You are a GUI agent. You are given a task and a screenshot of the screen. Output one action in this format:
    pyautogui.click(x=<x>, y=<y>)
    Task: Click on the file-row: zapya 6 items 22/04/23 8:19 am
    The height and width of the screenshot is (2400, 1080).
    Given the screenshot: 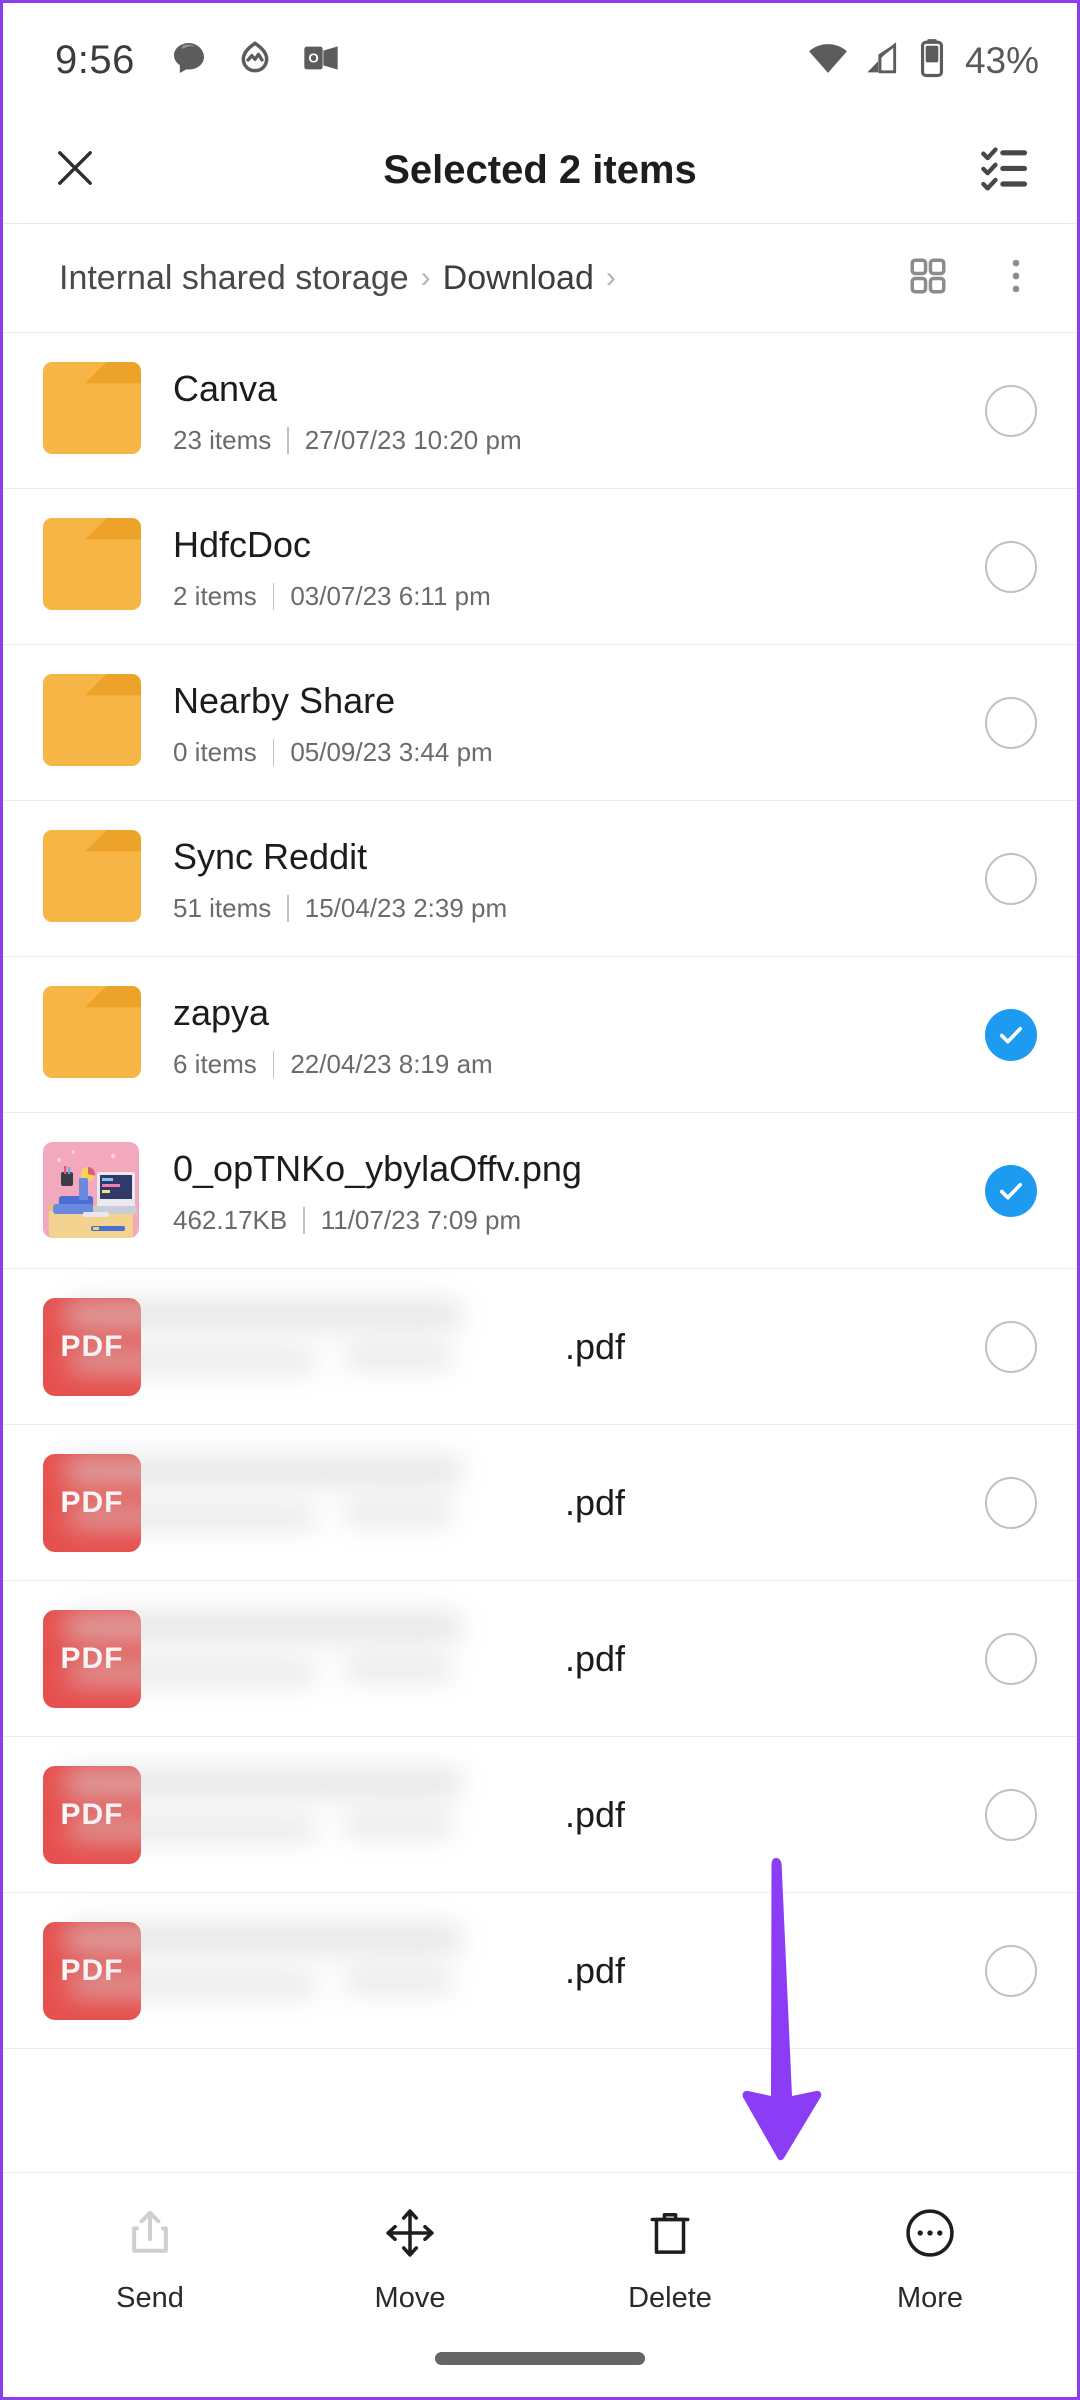 What is the action you would take?
    pyautogui.click(x=540, y=1035)
    